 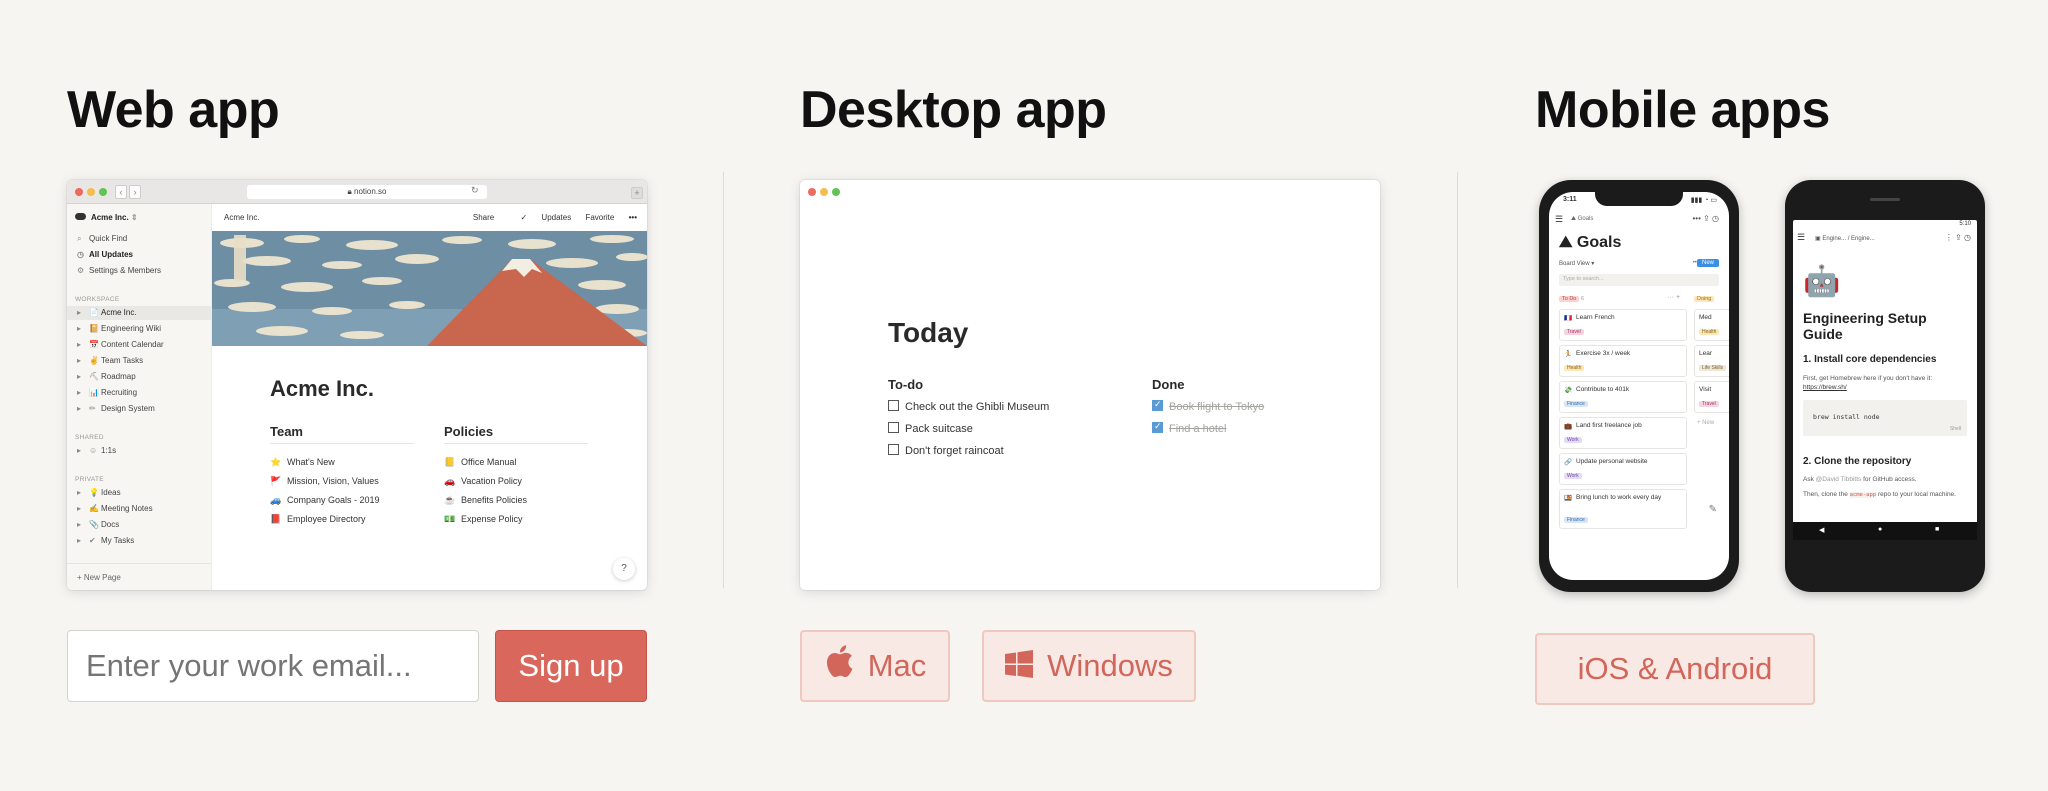 What do you see at coordinates (99, 492) in the screenshot?
I see `sidebar-item-ideas: ▸ 💡 Ideas` at bounding box center [99, 492].